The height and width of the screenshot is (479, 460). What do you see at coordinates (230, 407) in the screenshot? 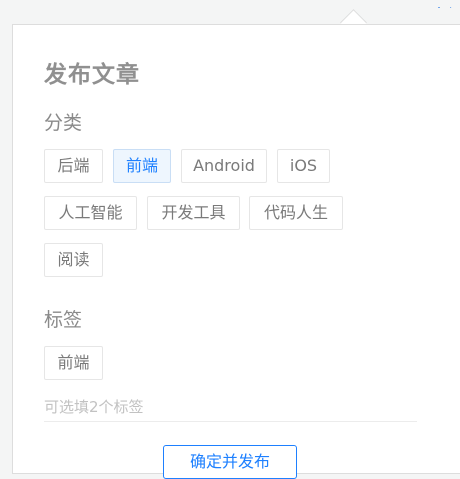
I see `tag-input` at bounding box center [230, 407].